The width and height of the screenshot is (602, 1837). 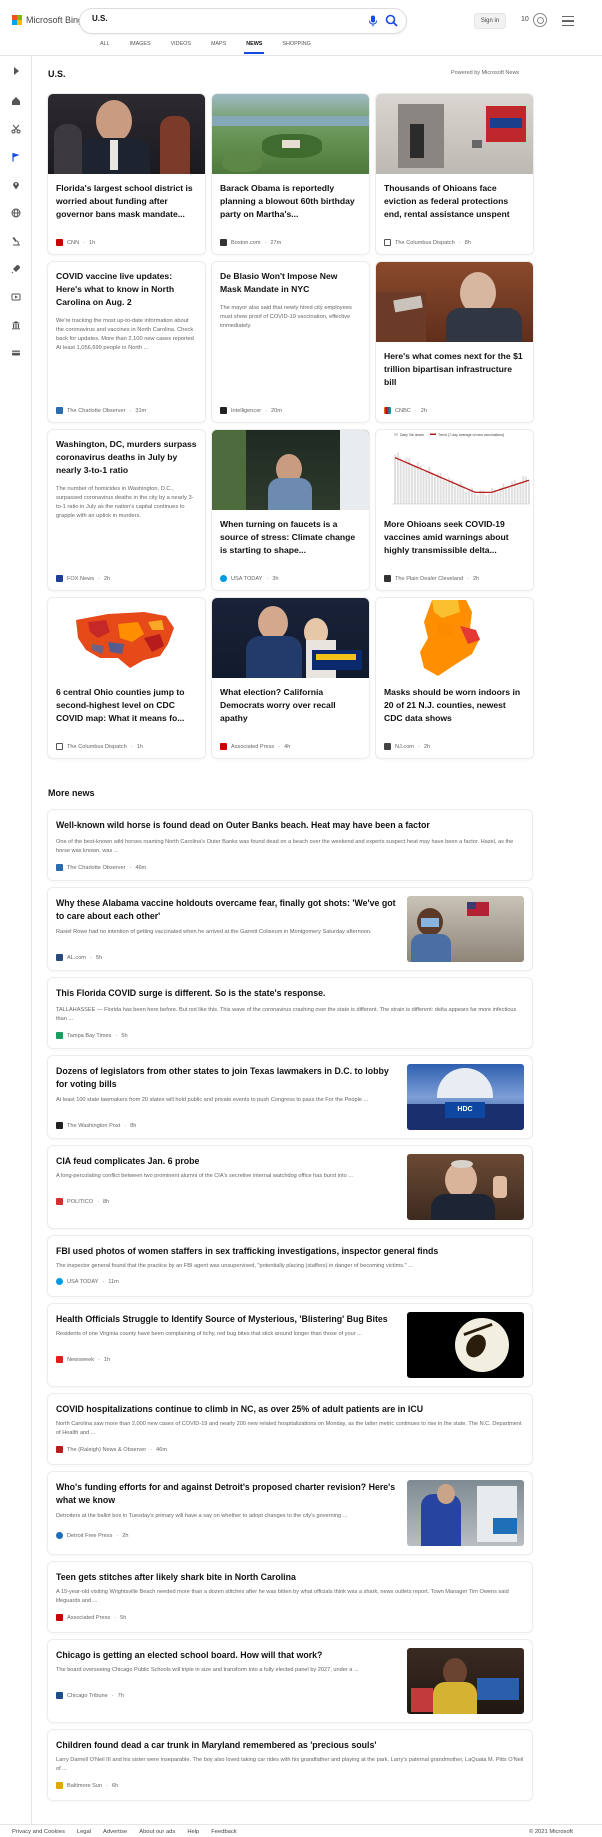 I want to click on credit-card-icon, so click(x=16, y=353).